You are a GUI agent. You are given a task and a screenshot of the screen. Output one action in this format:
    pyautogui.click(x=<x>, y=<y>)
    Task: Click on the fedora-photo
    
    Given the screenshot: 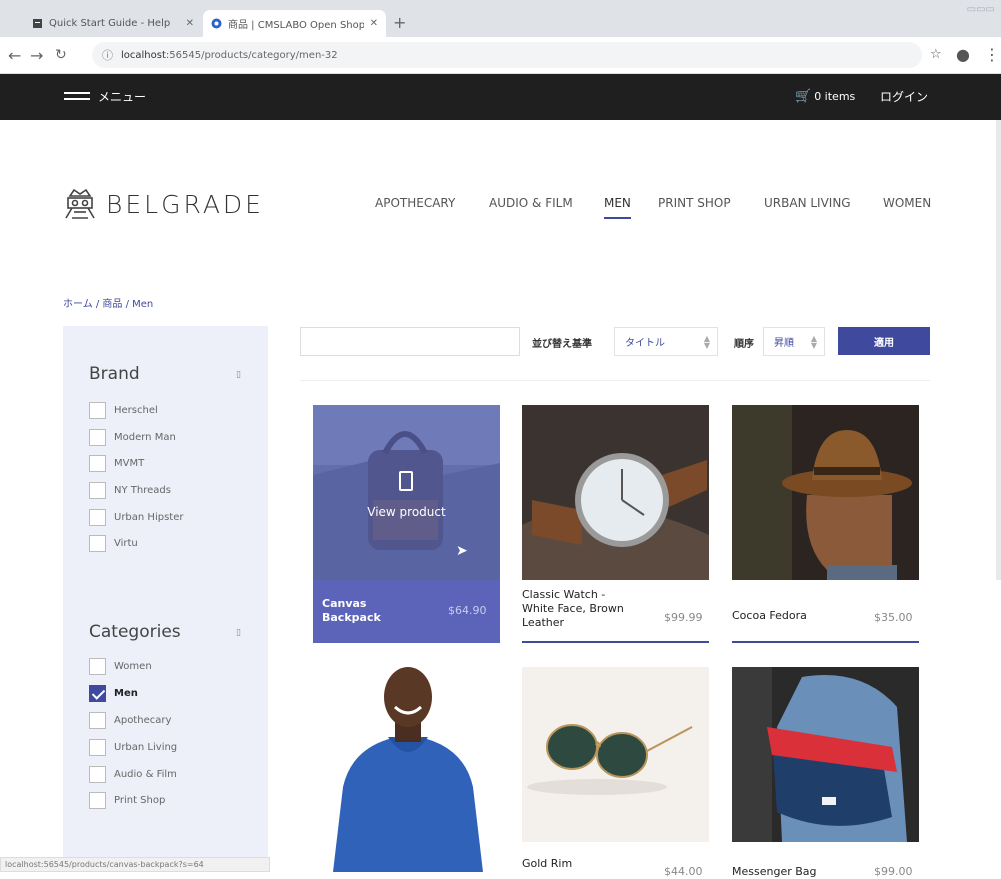 What is the action you would take?
    pyautogui.click(x=825, y=492)
    